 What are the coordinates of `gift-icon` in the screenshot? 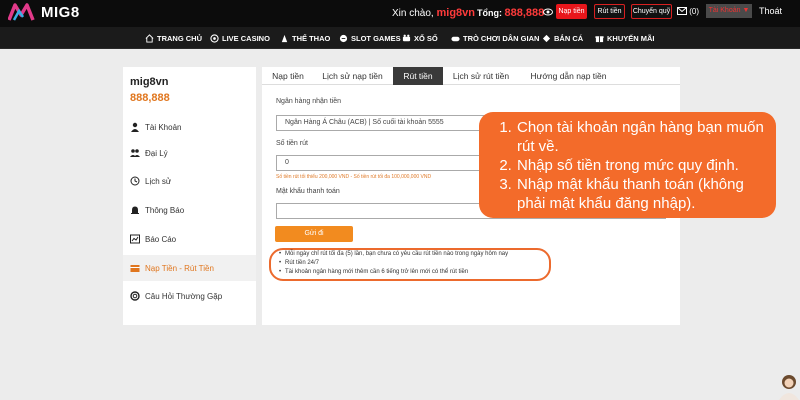 It's located at (599, 38).